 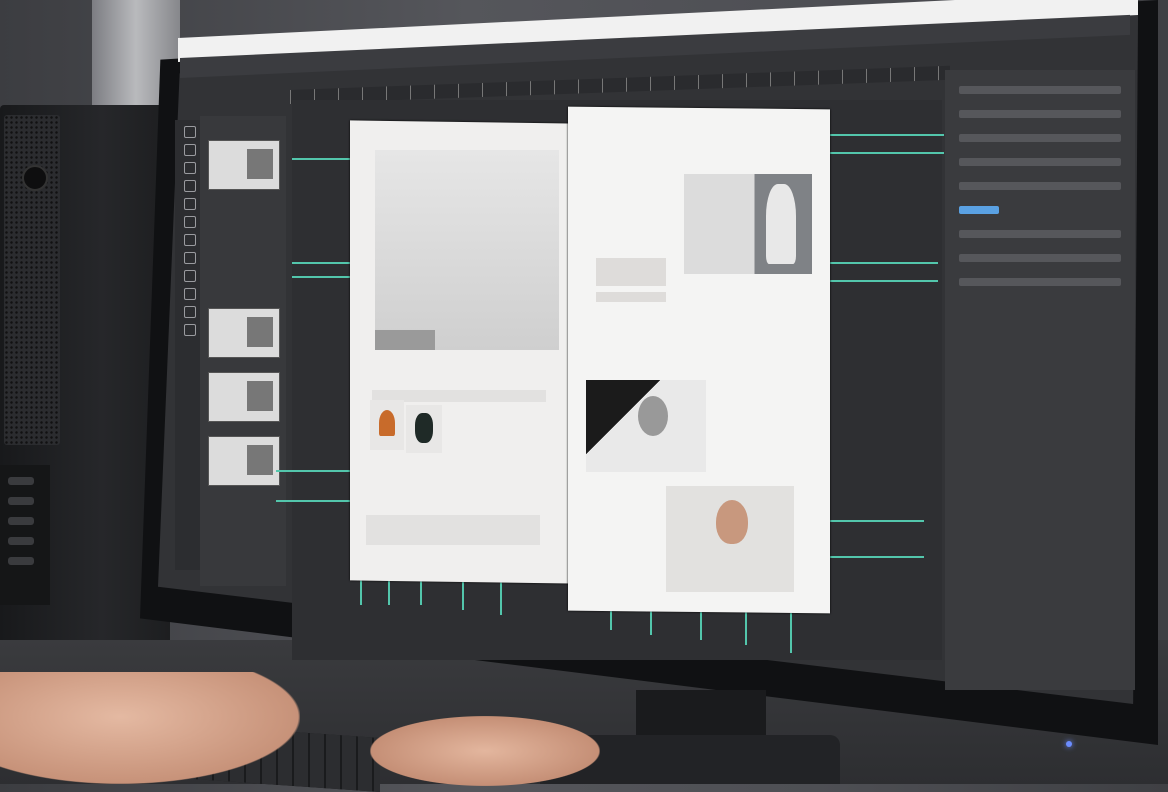 I want to click on orange-object-image, so click(x=387, y=425).